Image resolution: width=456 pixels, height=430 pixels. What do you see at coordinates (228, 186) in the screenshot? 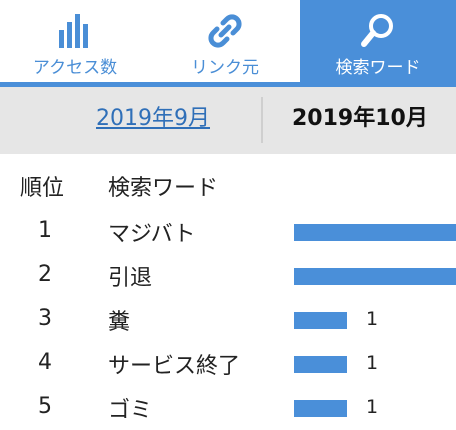
I see `table-header: 順位 検索ワード` at bounding box center [228, 186].